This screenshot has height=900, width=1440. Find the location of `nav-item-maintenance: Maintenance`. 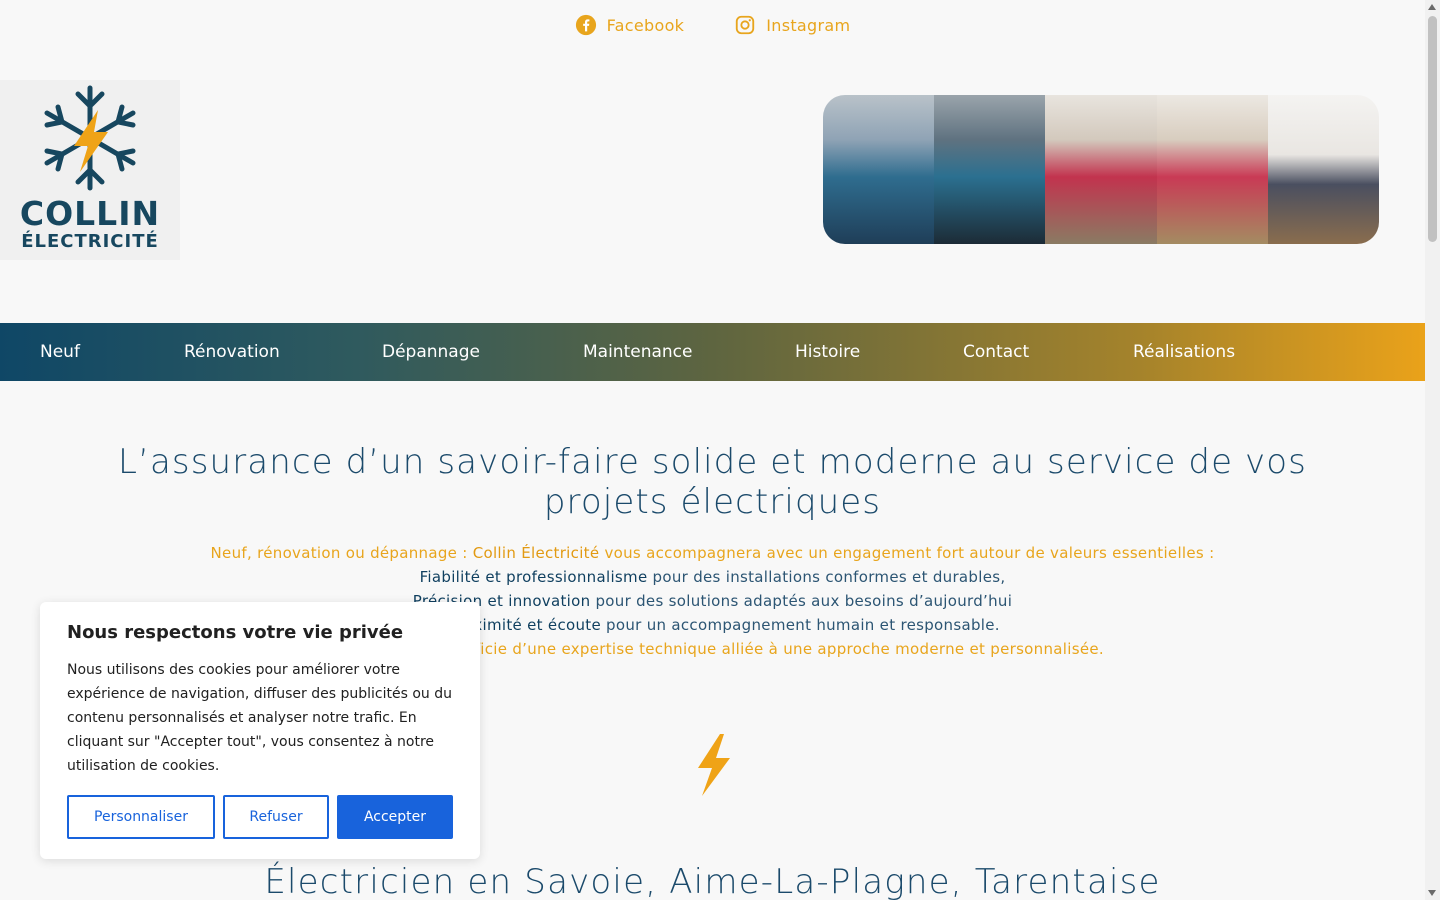

nav-item-maintenance: Maintenance is located at coordinates (637, 352).